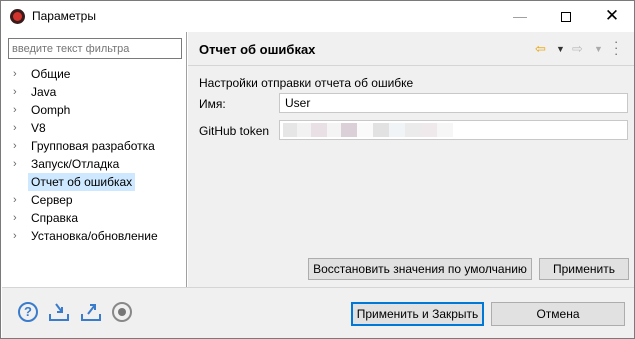 This screenshot has width=635, height=339. I want to click on name-field: User, so click(453, 103).